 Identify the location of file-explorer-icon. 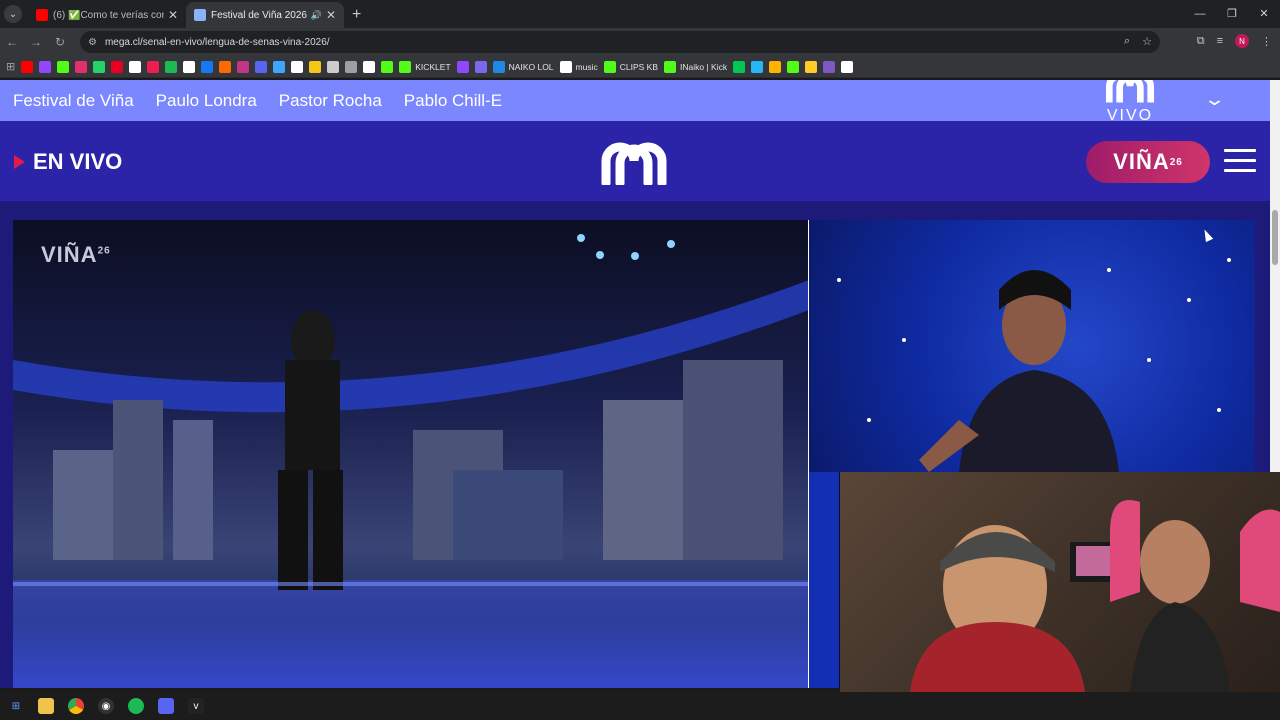
(46, 706).